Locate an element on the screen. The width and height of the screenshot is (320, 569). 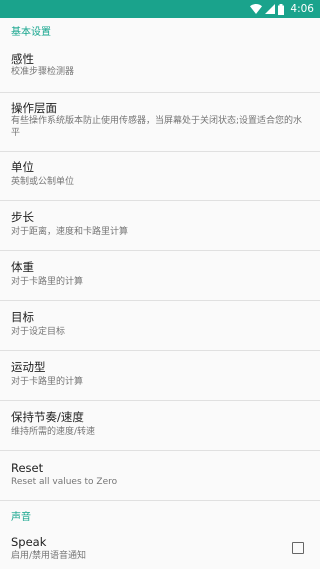
pref-title: Speak is located at coordinates (29, 542).